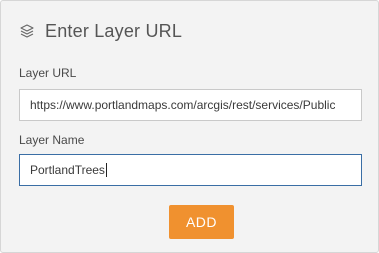 This screenshot has width=379, height=253. What do you see at coordinates (106, 170) in the screenshot?
I see `text-caret` at bounding box center [106, 170].